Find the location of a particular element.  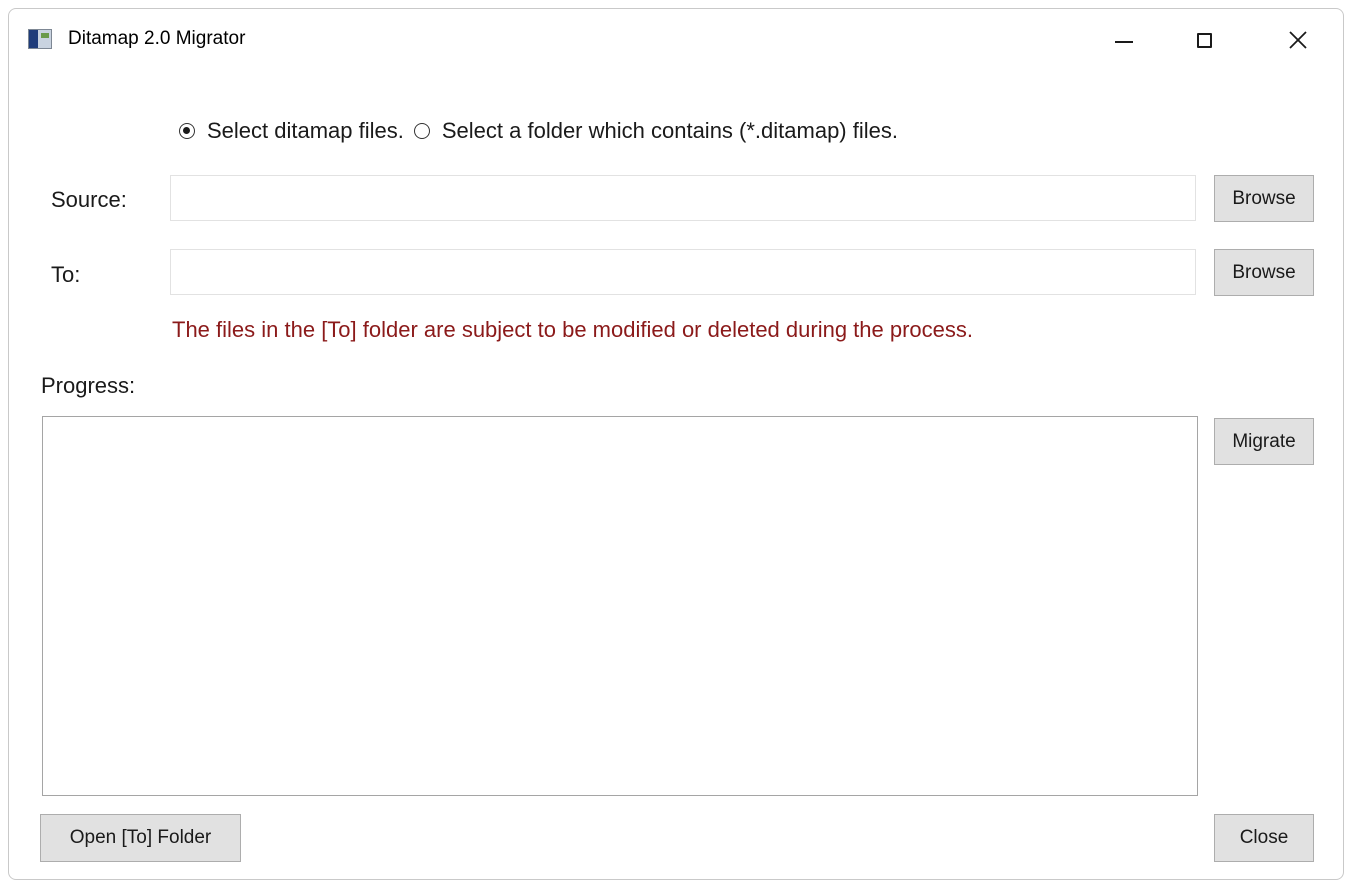

app-icon is located at coordinates (40, 39).